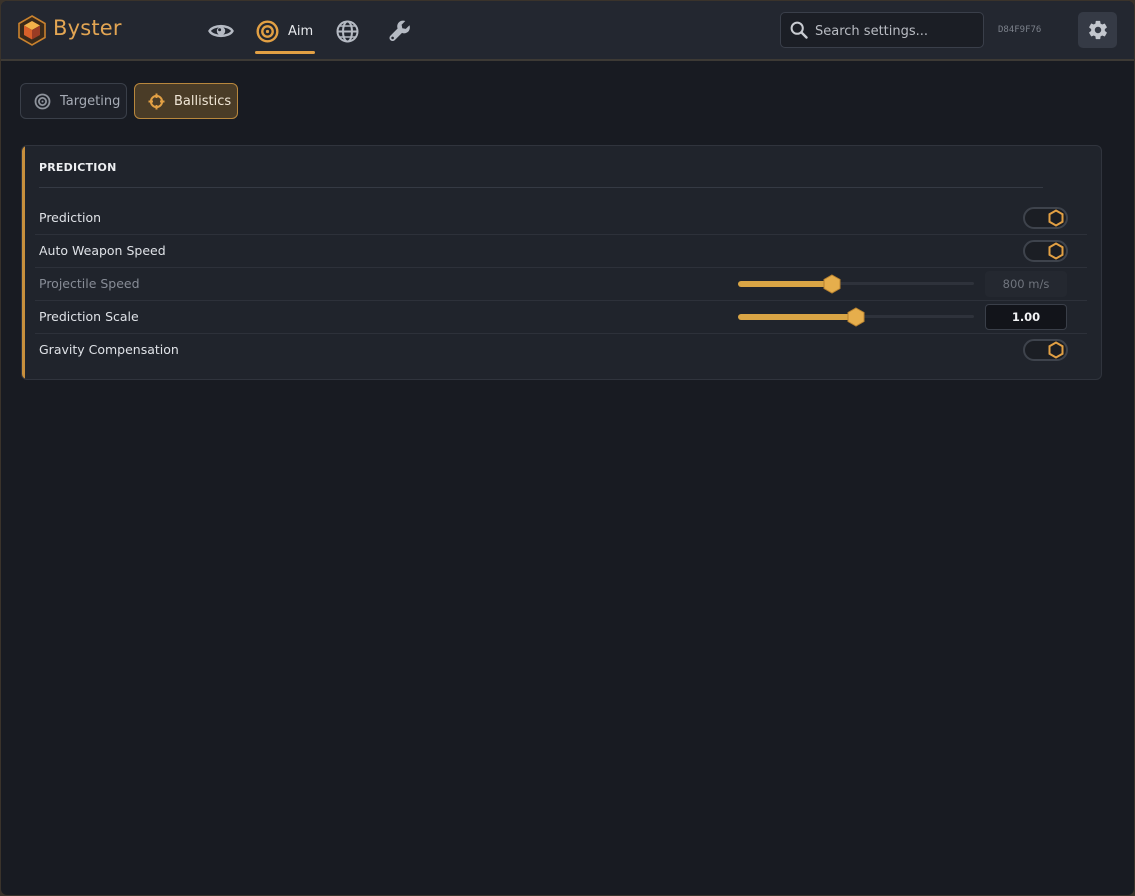 This screenshot has width=1135, height=896. I want to click on panel-divider, so click(541, 187).